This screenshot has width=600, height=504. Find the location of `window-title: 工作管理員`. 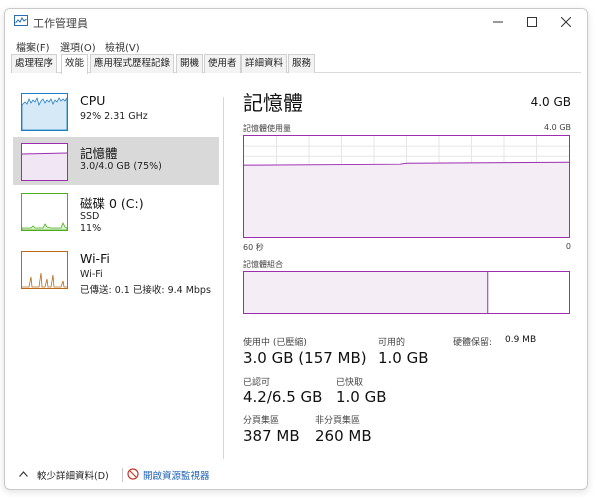

window-title: 工作管理員 is located at coordinates (60, 23).